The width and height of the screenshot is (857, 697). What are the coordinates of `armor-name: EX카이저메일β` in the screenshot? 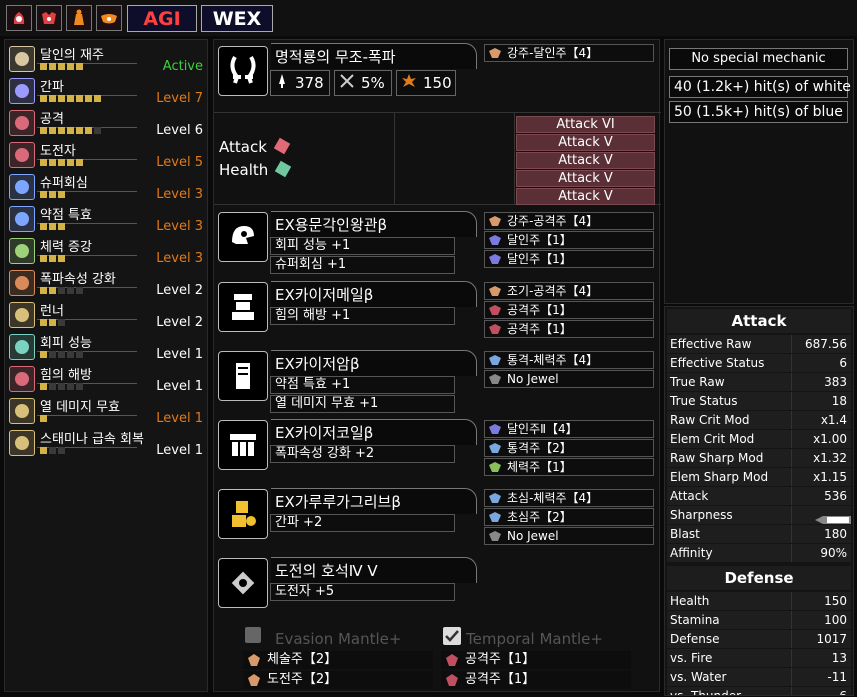 It's located at (374, 294).